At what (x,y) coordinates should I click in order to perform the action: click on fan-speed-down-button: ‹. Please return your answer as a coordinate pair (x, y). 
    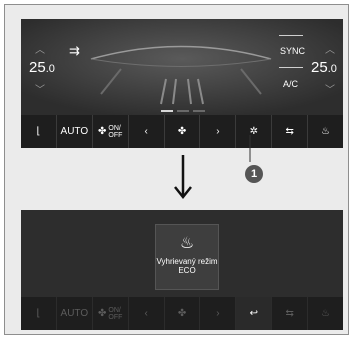
    Looking at the image, I should click on (147, 313).